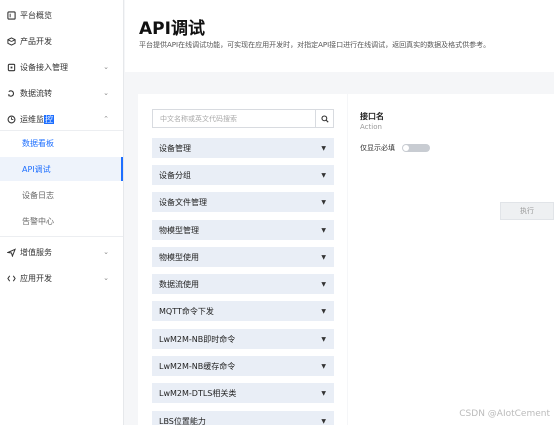 The height and width of the screenshot is (425, 554). Describe the element at coordinates (243, 202) in the screenshot. I see `category-item: 设备文件管理 ▼` at that location.